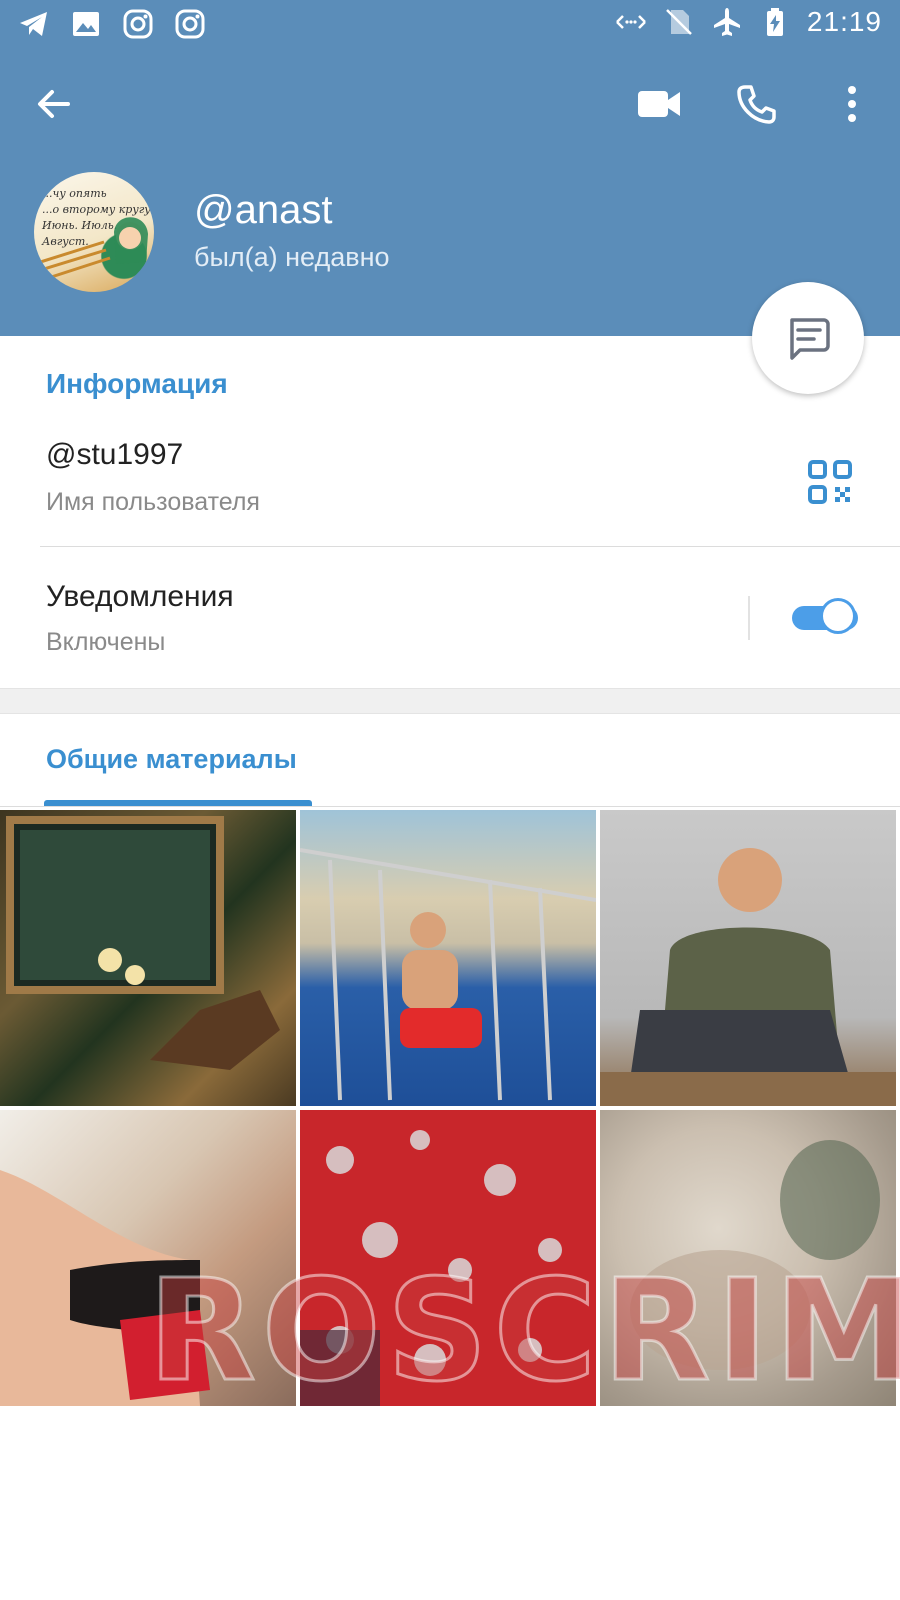  I want to click on battery-charging-icon, so click(775, 22).